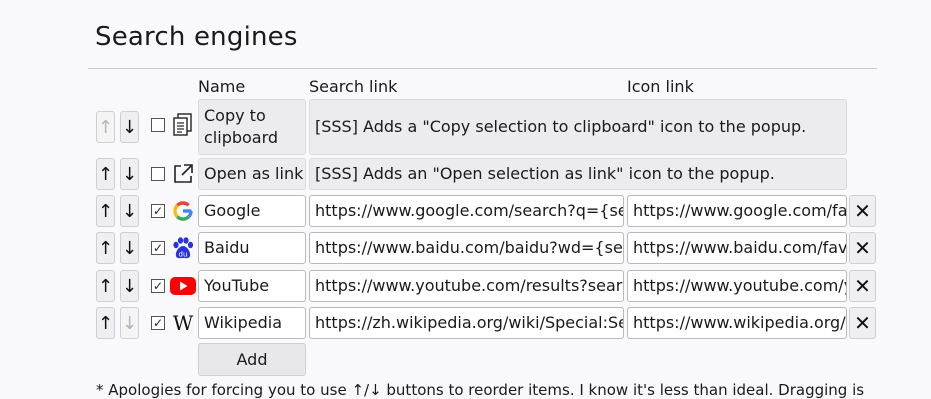 Image resolution: width=931 pixels, height=399 pixels. What do you see at coordinates (183, 174) in the screenshot?
I see `external-link-icon` at bounding box center [183, 174].